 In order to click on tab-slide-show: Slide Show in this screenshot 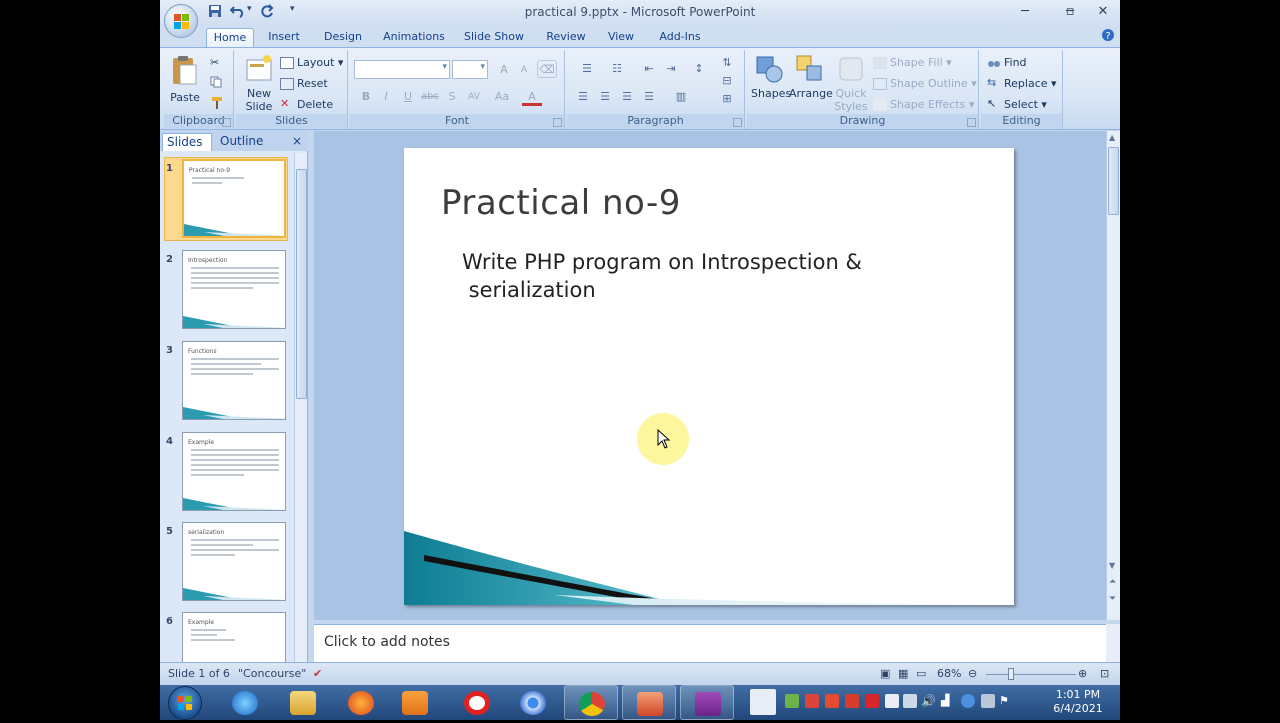, I will do `click(494, 38)`.